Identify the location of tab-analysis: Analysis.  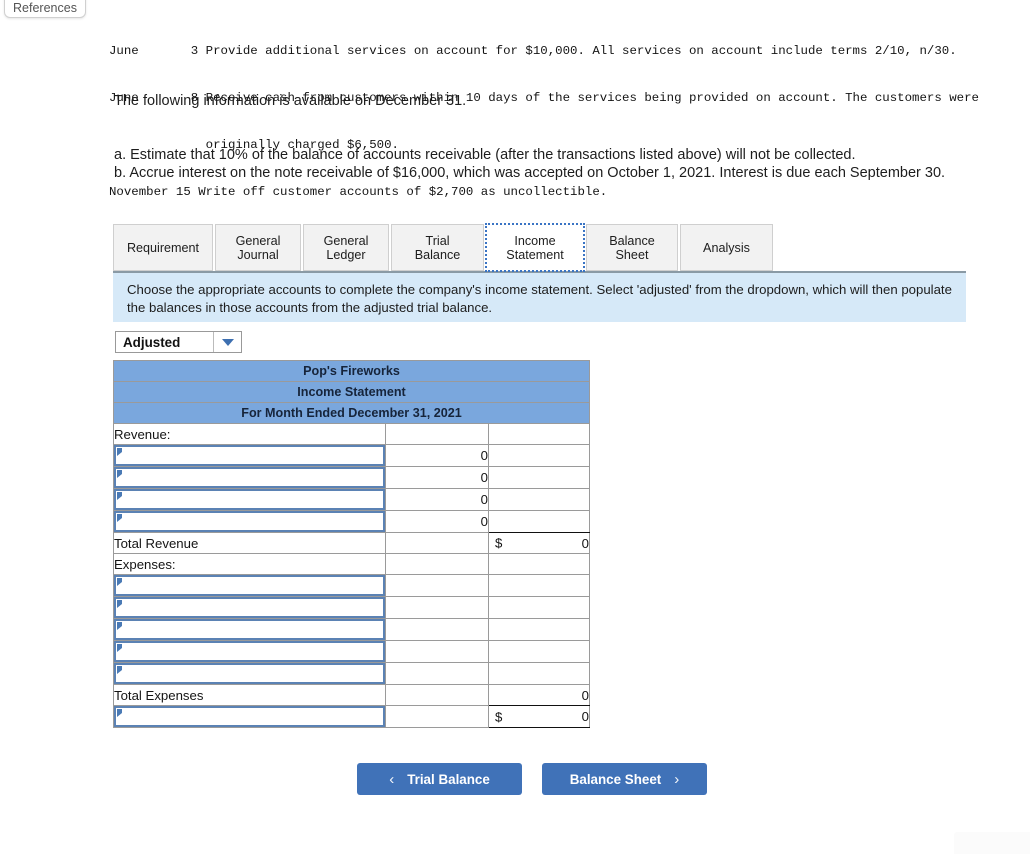
(726, 247).